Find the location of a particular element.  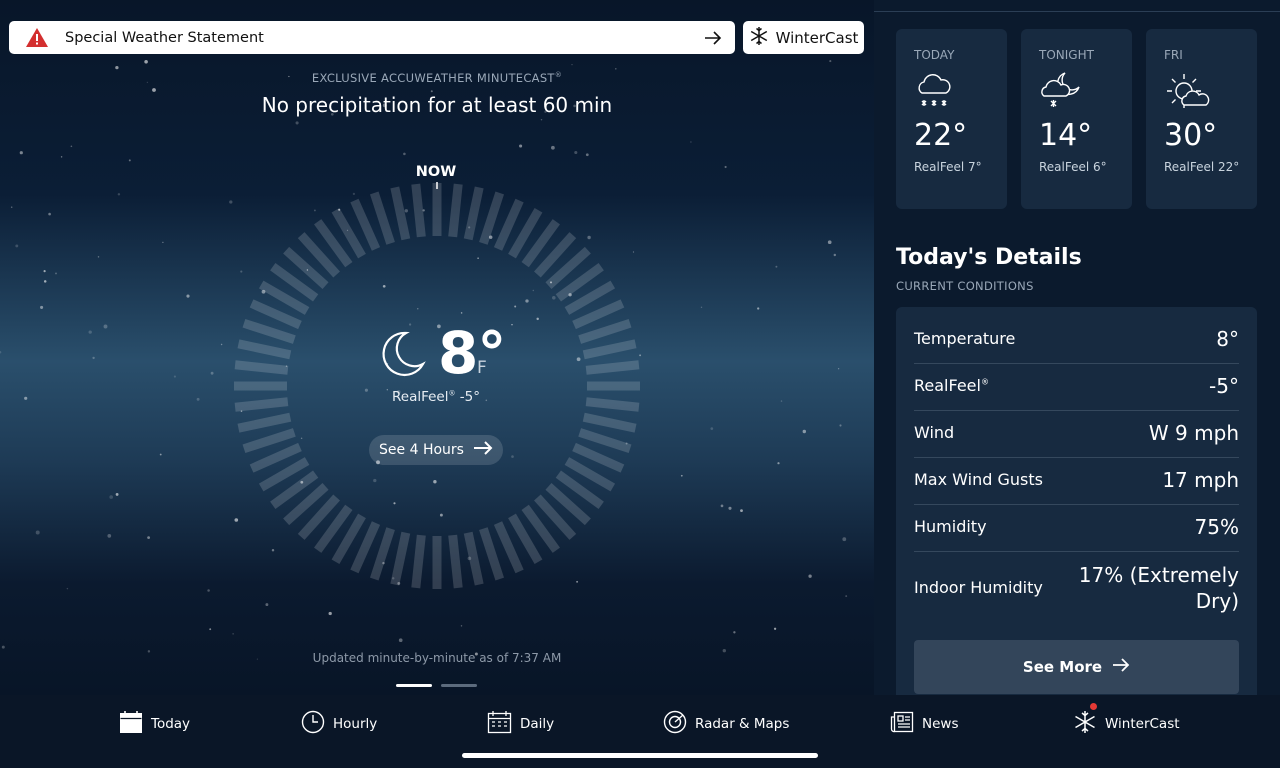

detail-key: RealFeel® is located at coordinates (951, 385).